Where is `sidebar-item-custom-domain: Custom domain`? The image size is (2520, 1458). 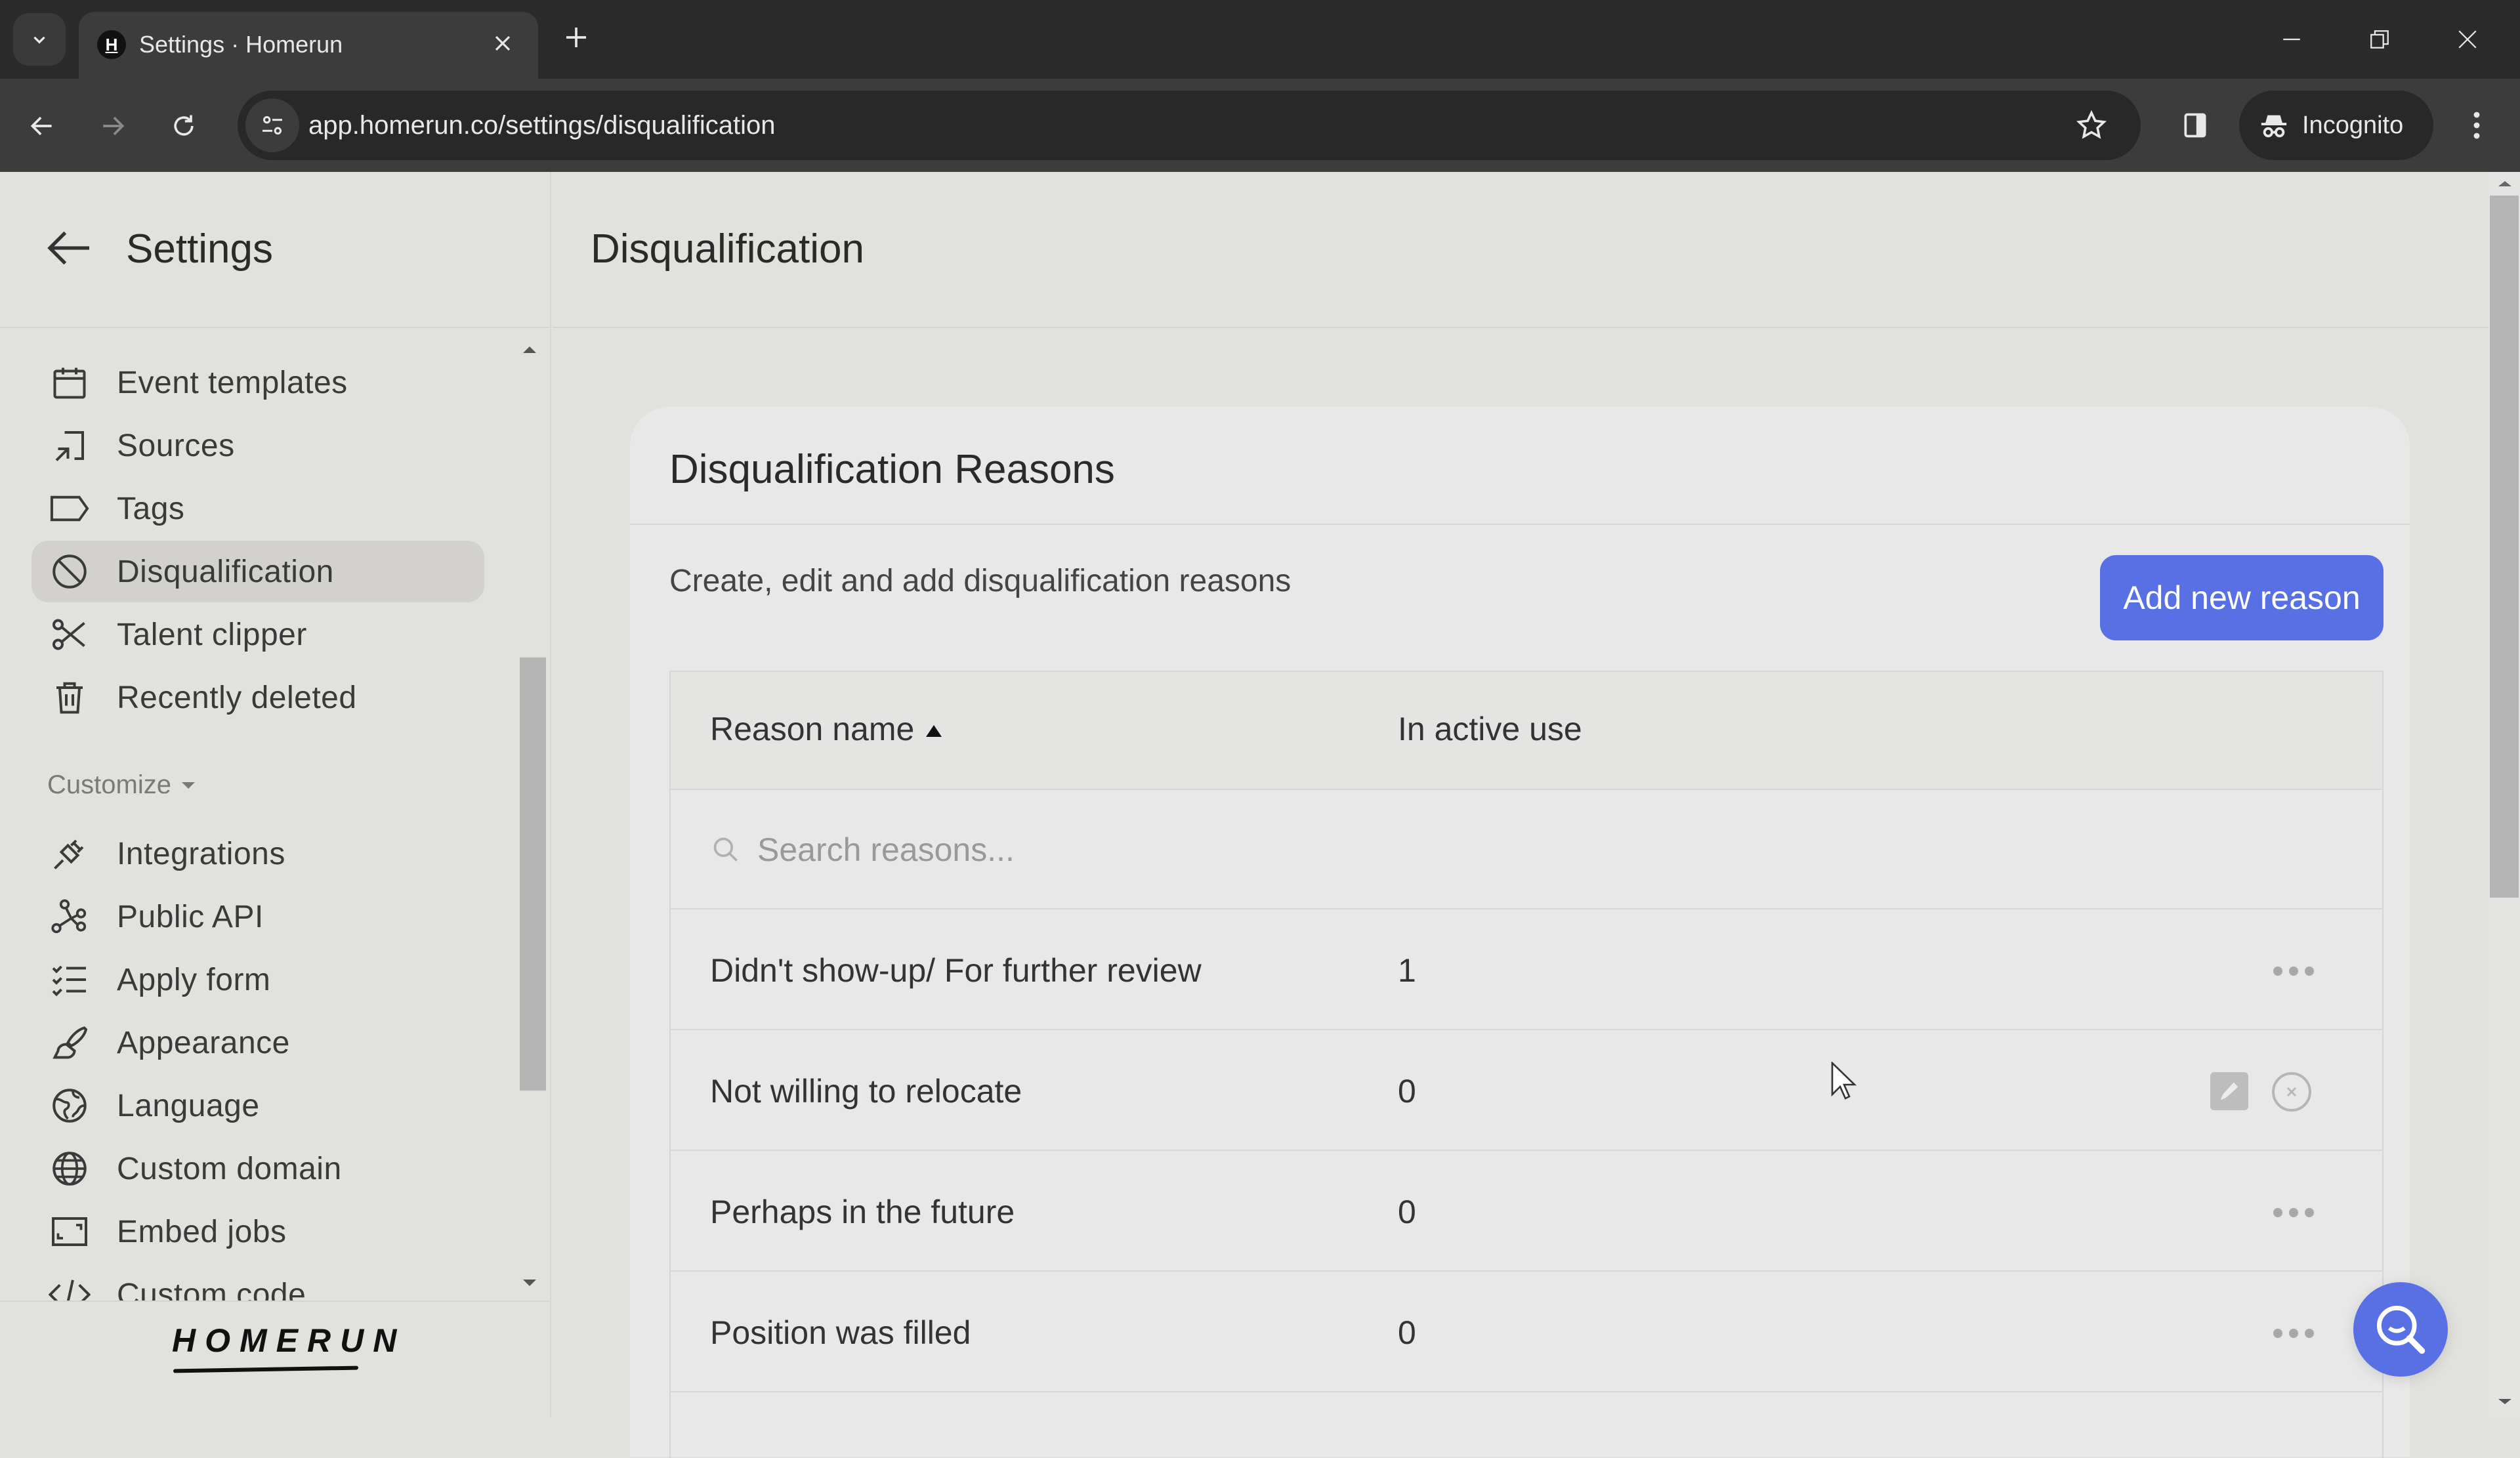 sidebar-item-custom-domain: Custom domain is located at coordinates (258, 1168).